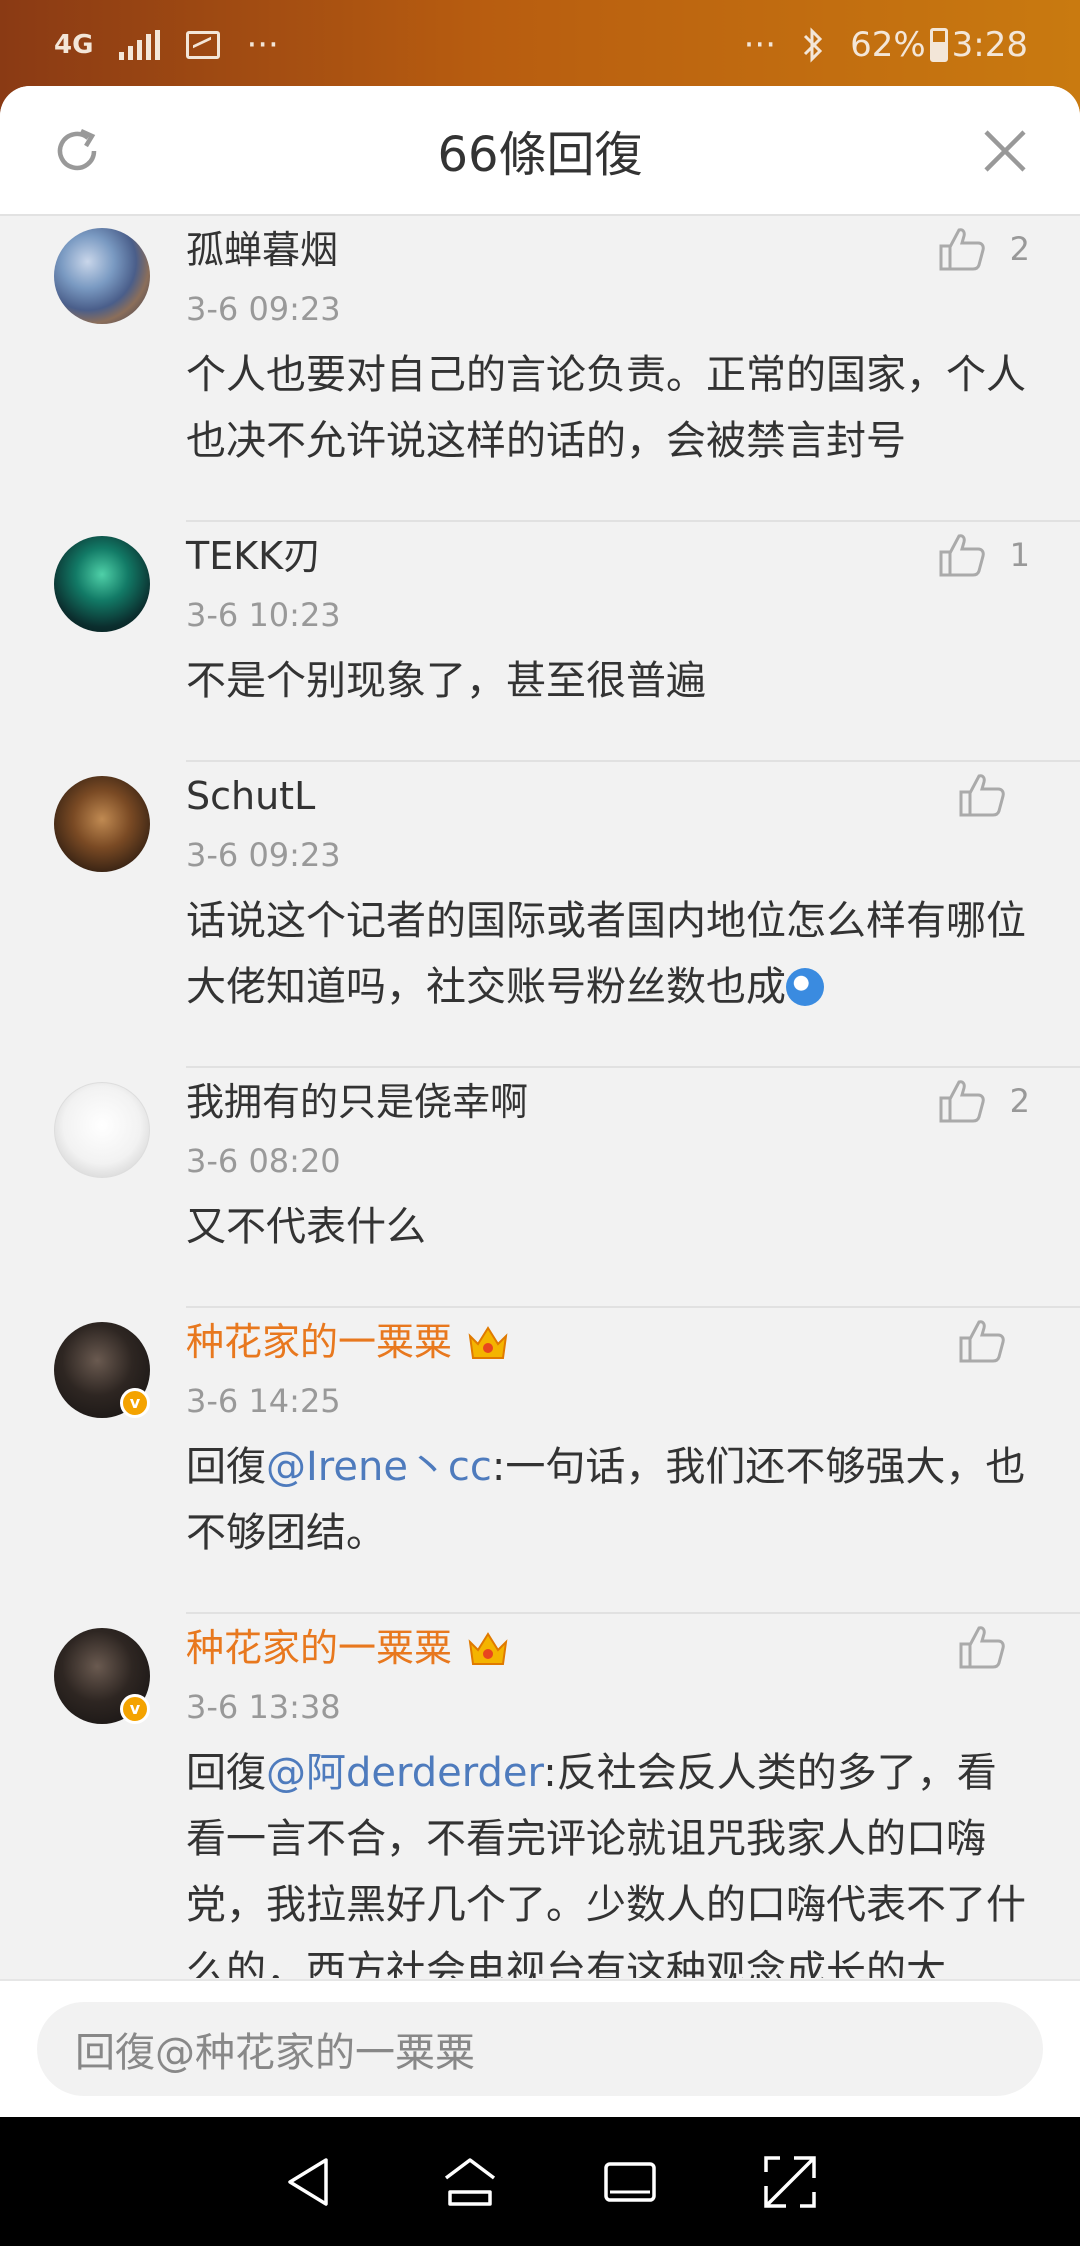 Image resolution: width=1080 pixels, height=2246 pixels. Describe the element at coordinates (1005, 151) in the screenshot. I see `close-icon` at that location.